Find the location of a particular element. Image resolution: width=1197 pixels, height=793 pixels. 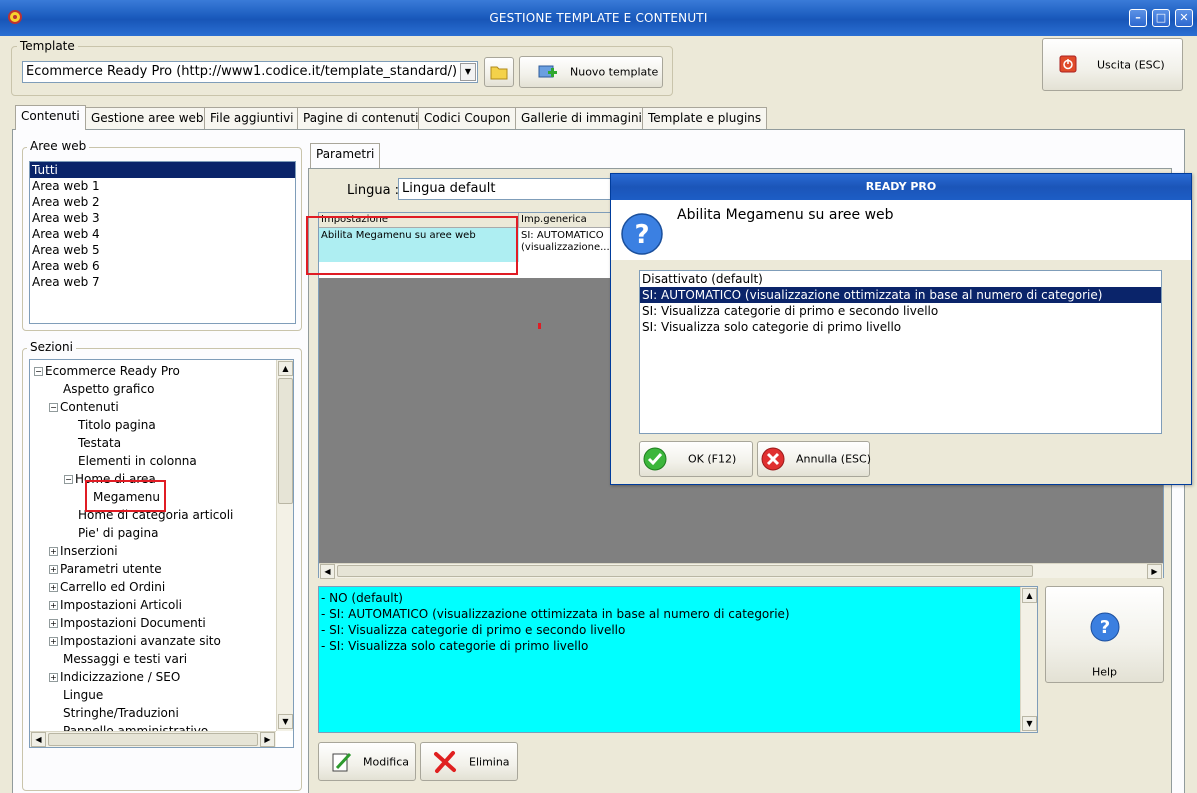

help-button: ? Help is located at coordinates (1104, 634).